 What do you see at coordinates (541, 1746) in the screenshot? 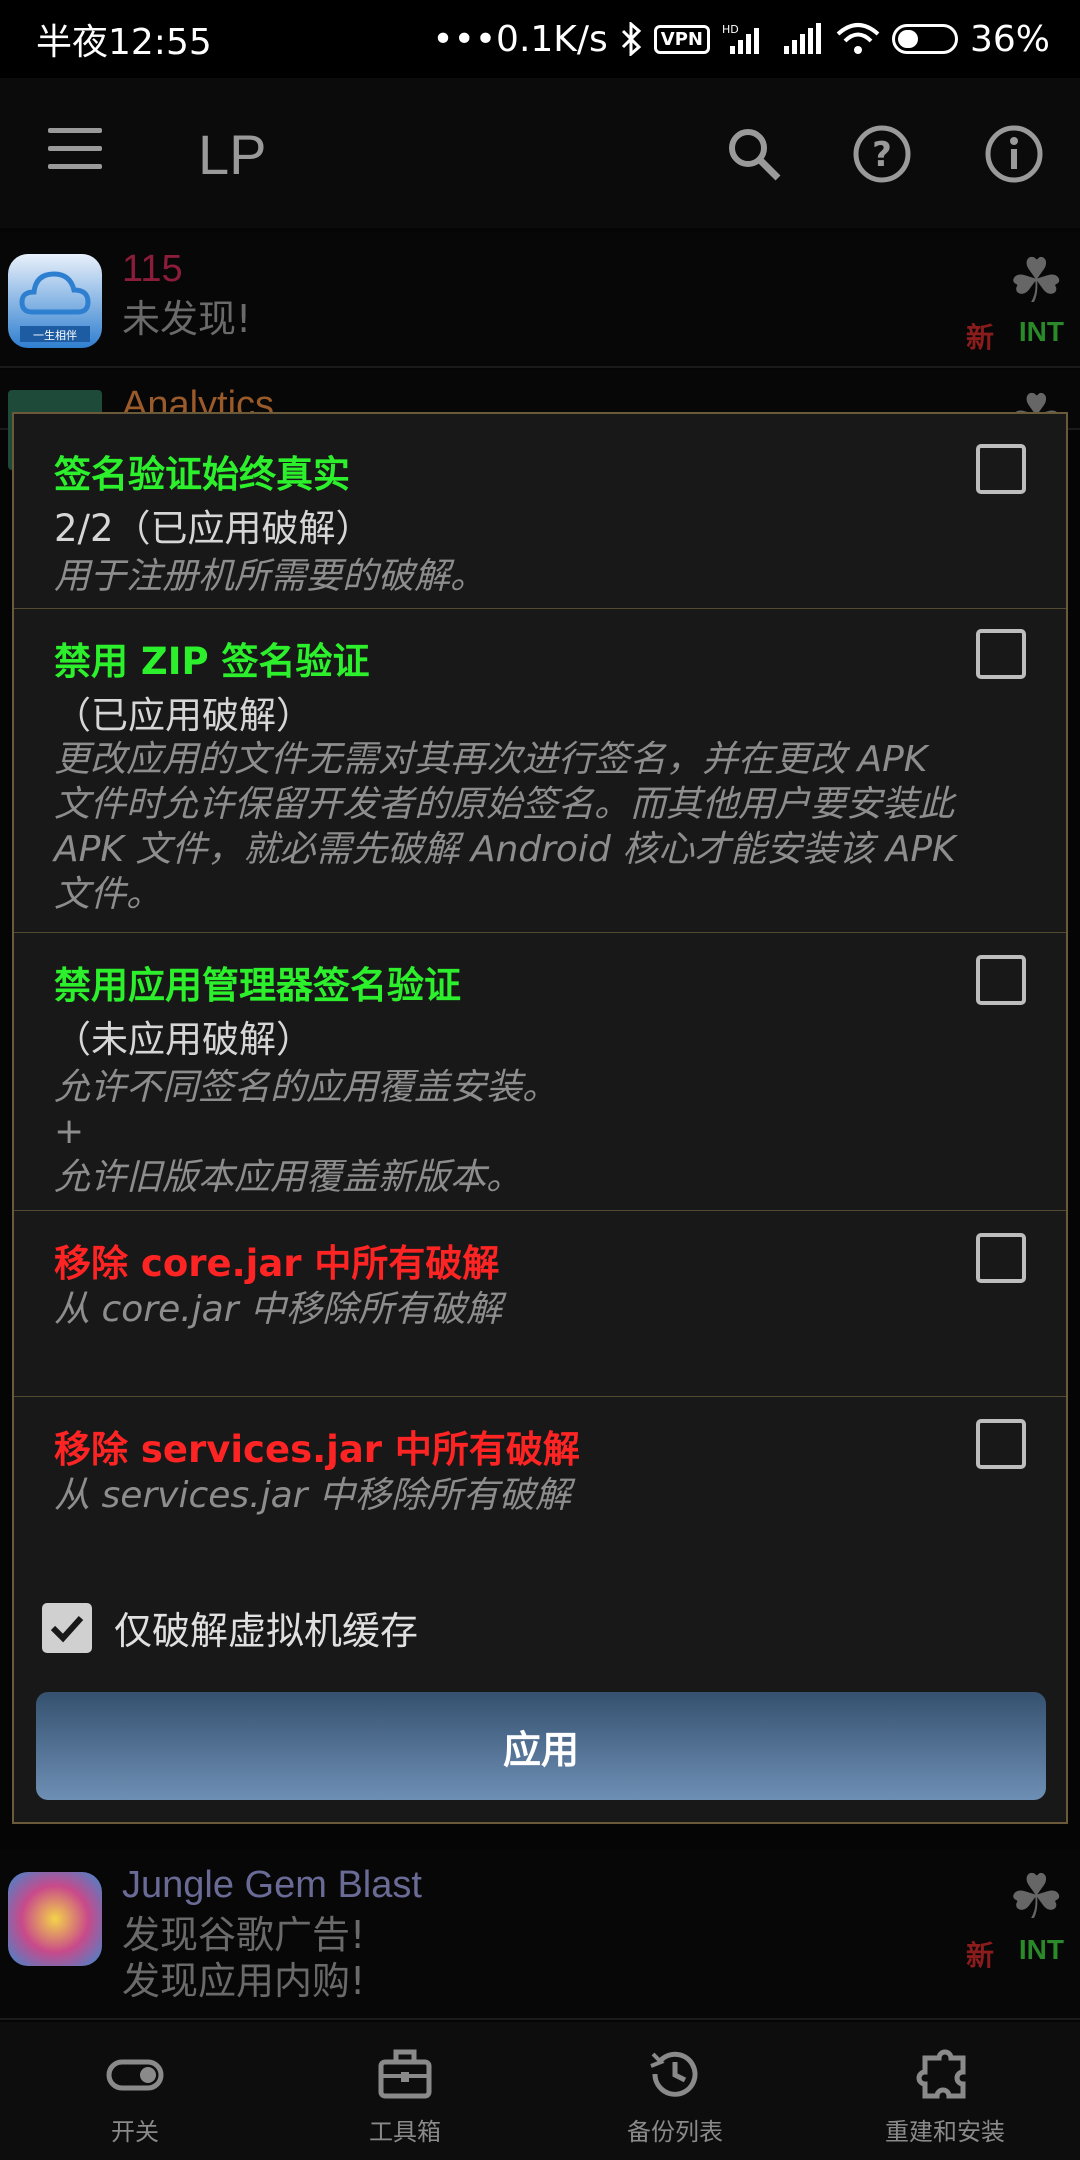
I see `apply-button: 应用` at bounding box center [541, 1746].